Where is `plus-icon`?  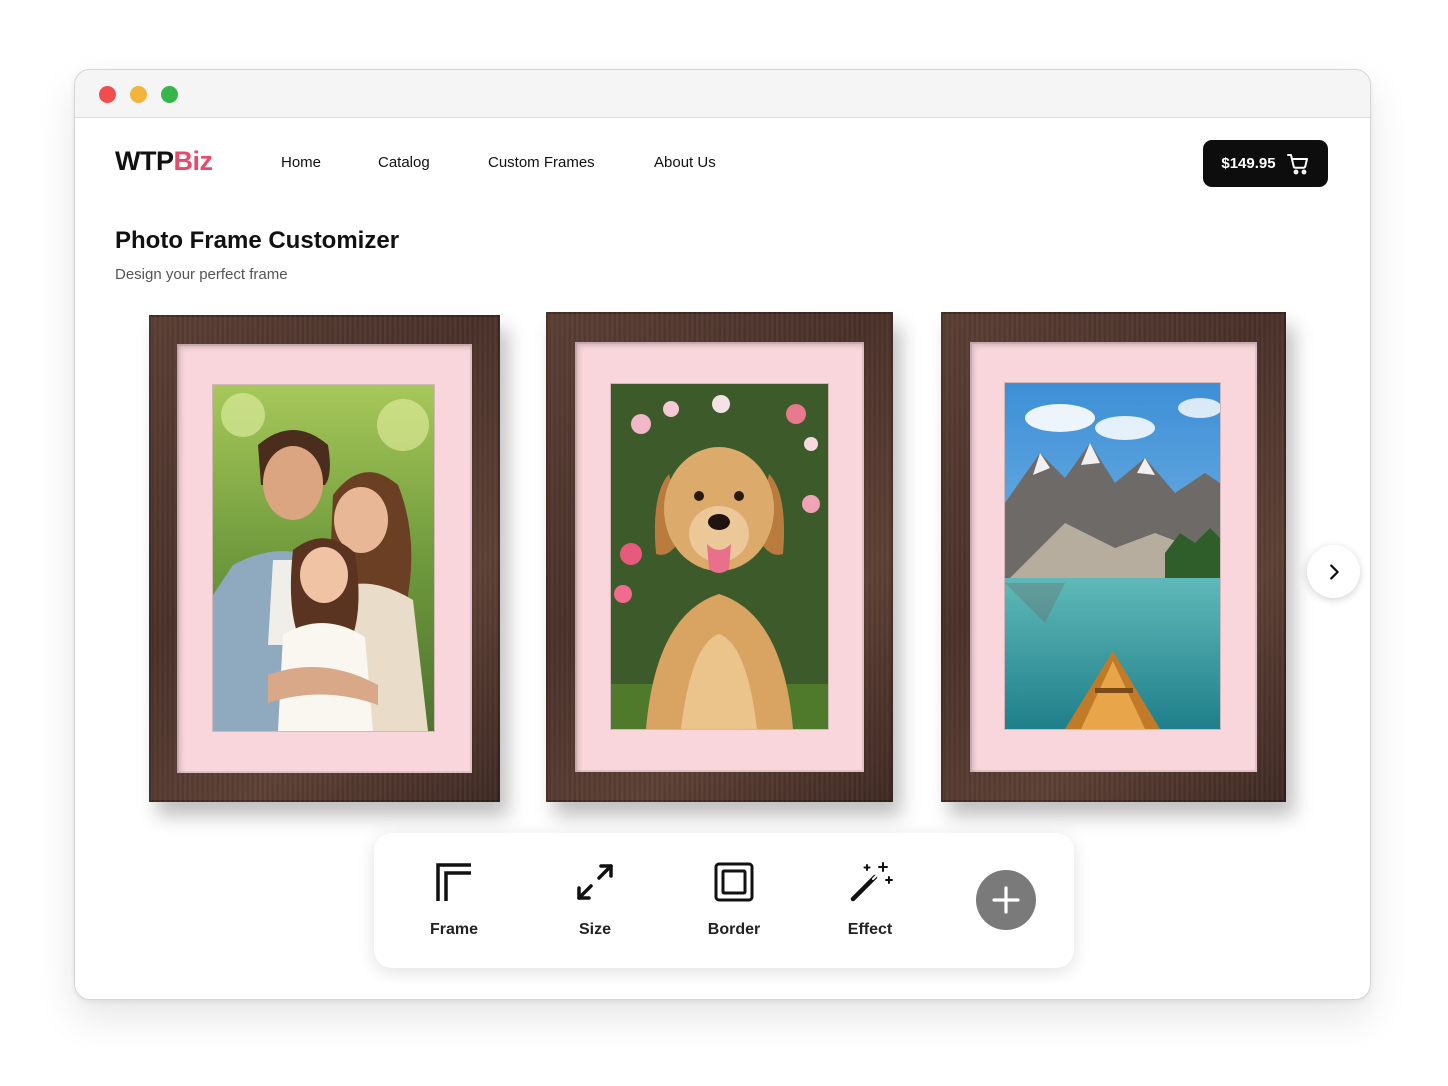 plus-icon is located at coordinates (1006, 900).